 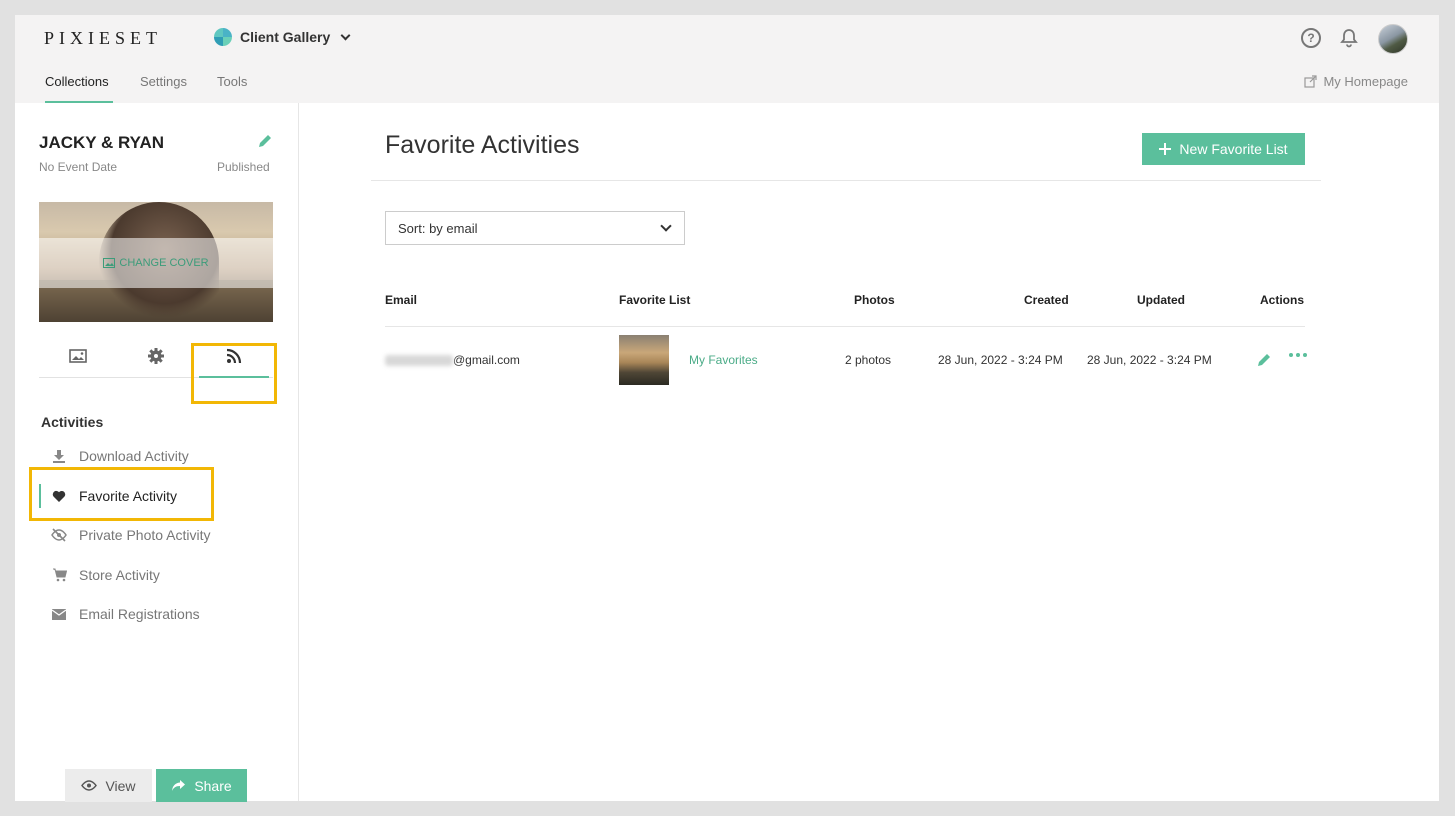 I want to click on eye-icon, so click(x=89, y=785).